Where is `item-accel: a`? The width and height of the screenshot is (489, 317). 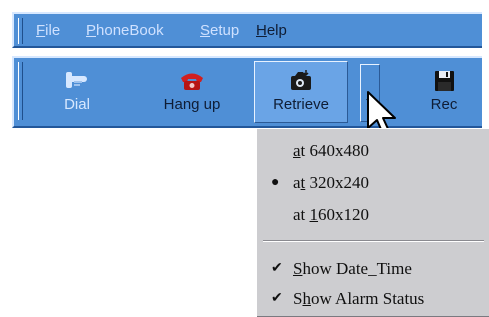 item-accel: a is located at coordinates (297, 150).